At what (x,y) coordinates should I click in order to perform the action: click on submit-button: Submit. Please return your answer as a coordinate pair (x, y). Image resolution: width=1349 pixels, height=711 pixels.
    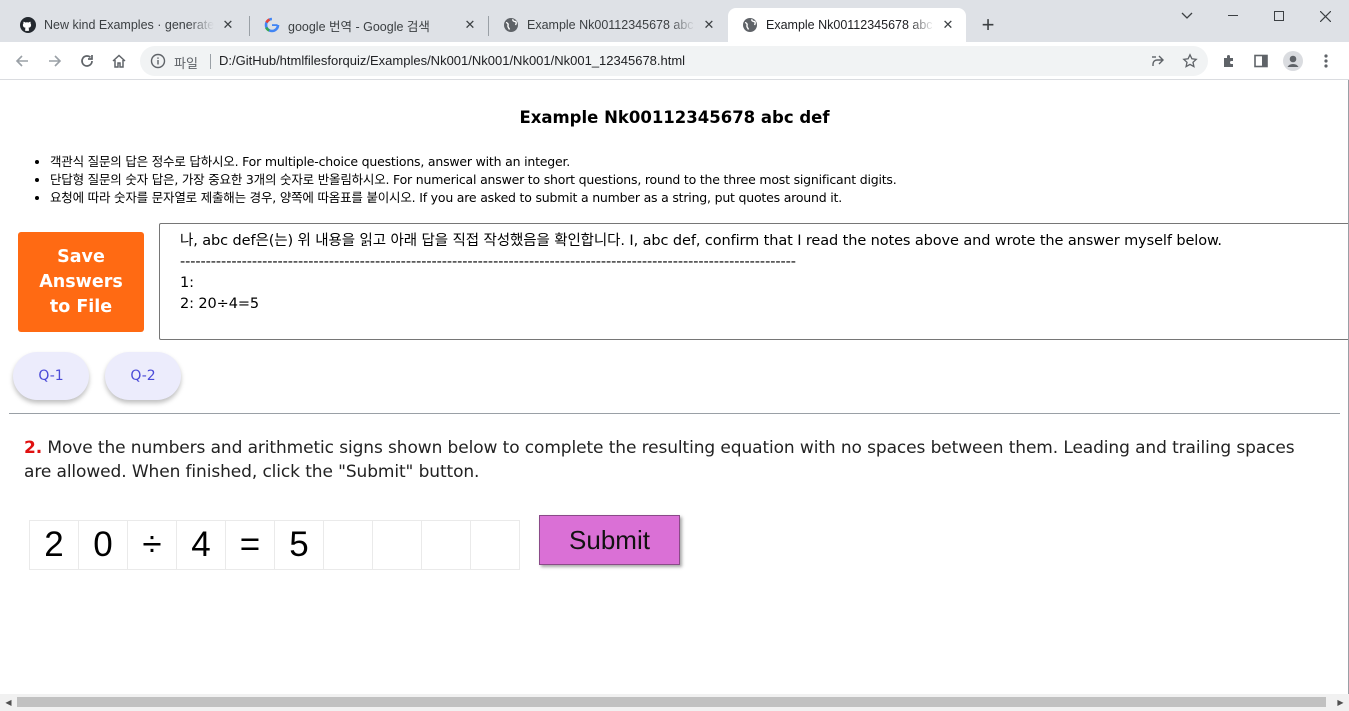
    Looking at the image, I should click on (609, 540).